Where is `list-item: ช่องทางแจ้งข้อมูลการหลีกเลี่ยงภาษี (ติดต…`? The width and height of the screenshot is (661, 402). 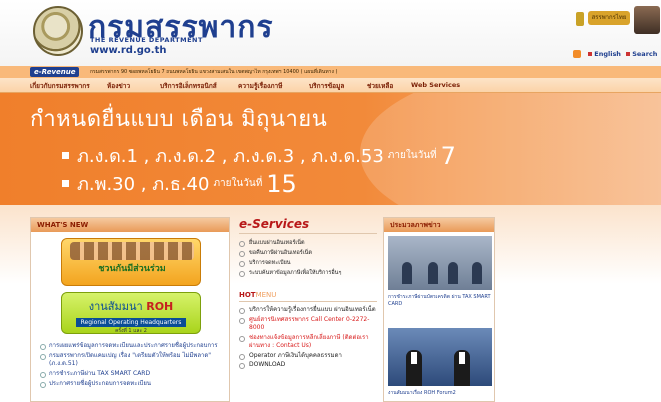 list-item: ช่องทางแจ้งข้อมูลการหลีกเลี่ยงภาษี (ติดต… is located at coordinates (308, 342).